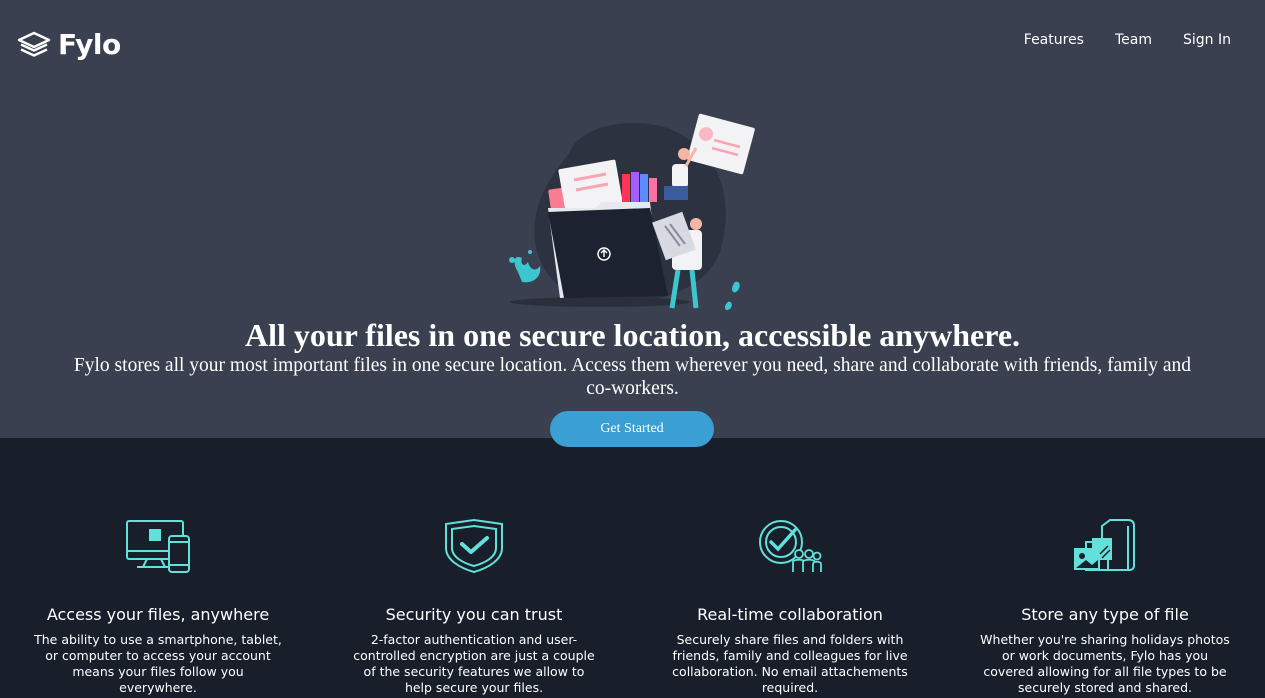 This screenshot has width=1265, height=698. Describe the element at coordinates (34, 44) in the screenshot. I see `layers-icon` at that location.